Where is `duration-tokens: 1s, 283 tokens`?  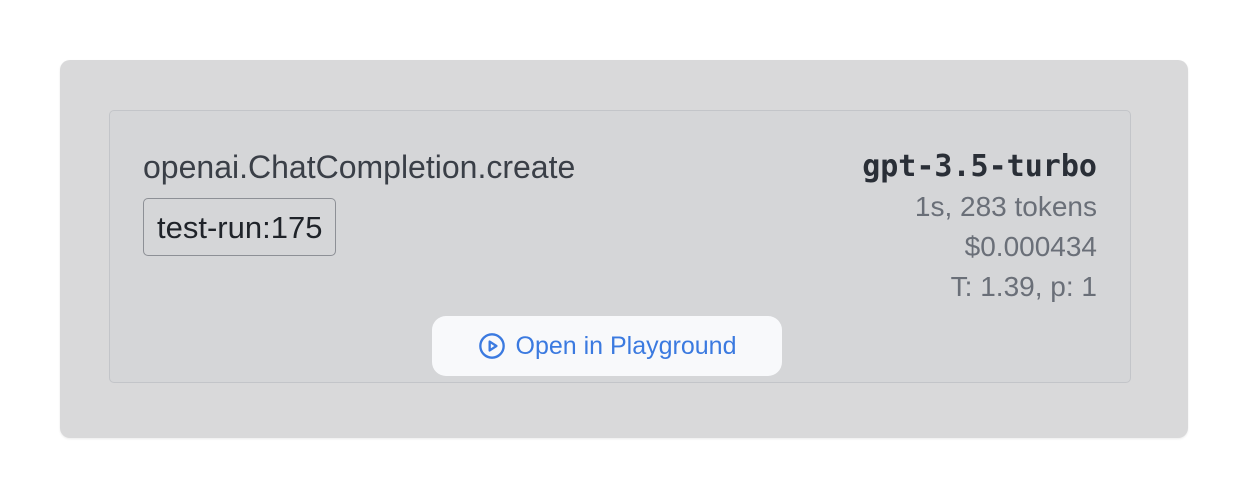 duration-tokens: 1s, 283 tokens is located at coordinates (1005, 206).